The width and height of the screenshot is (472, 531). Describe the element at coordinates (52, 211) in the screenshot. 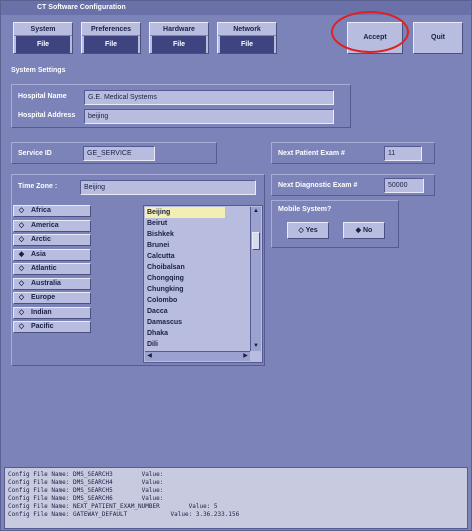

I see `region-radio-africa: ◇ Africa` at that location.